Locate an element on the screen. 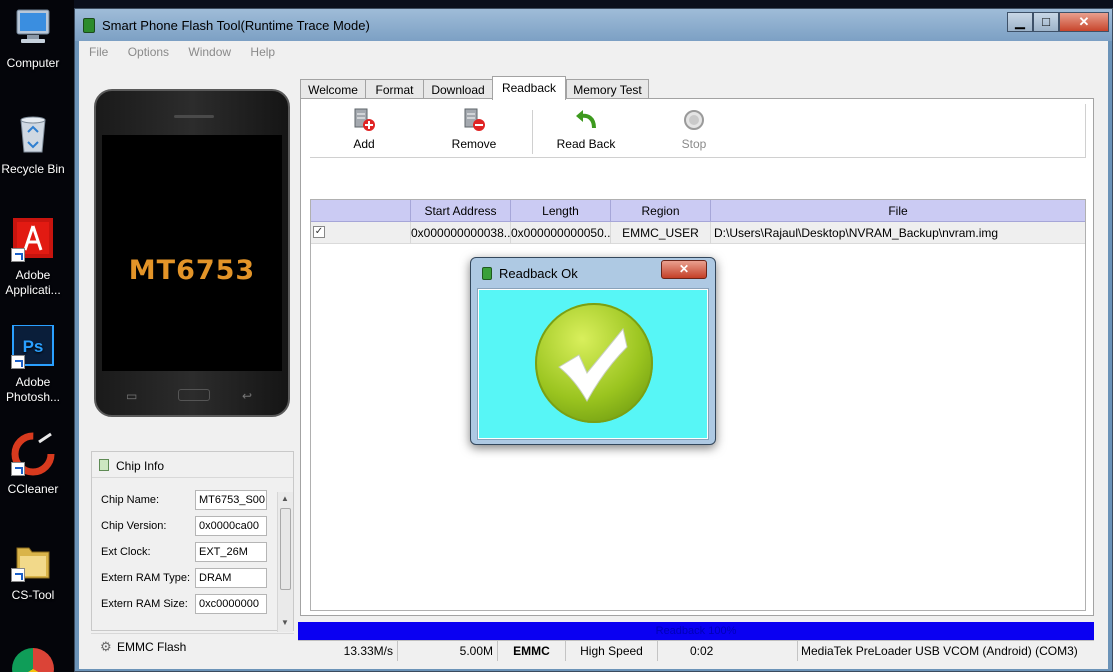 This screenshot has width=1113, height=672. dialog-close-button: ✕ is located at coordinates (684, 269).